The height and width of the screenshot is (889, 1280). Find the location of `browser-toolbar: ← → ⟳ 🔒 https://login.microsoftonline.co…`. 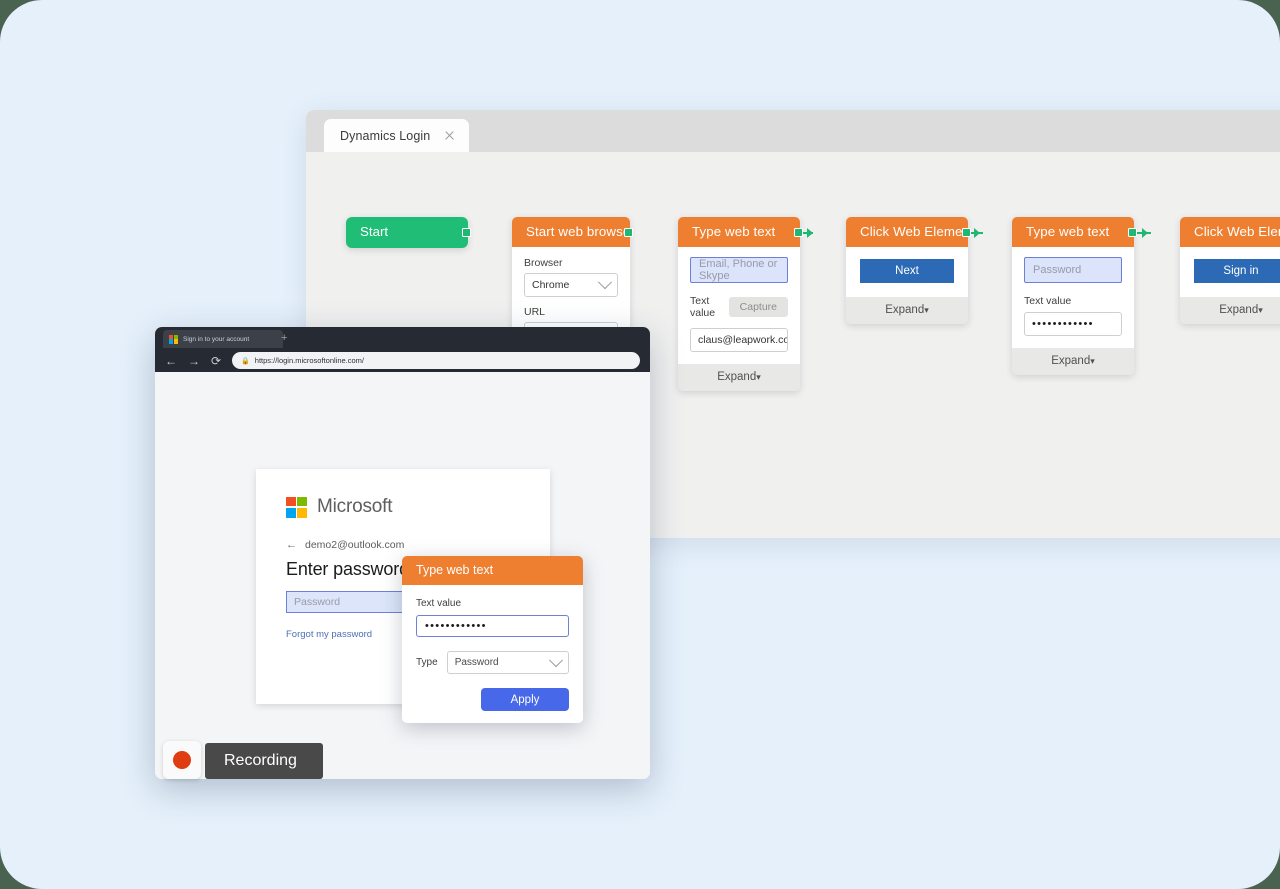

browser-toolbar: ← → ⟳ 🔒 https://login.microsoftonline.co… is located at coordinates (402, 360).